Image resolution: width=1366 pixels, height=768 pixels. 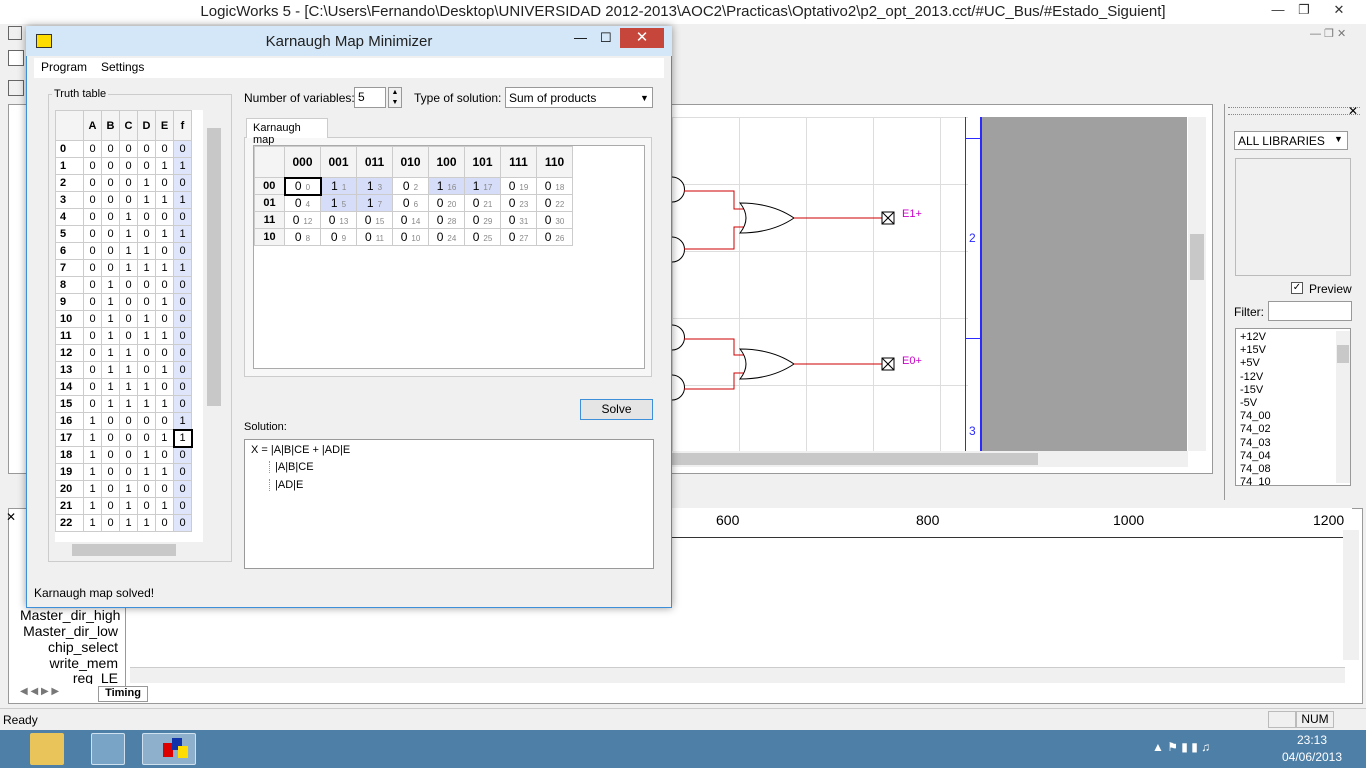 What do you see at coordinates (449, 504) in the screenshot?
I see `solution-tree: X = |A|B|CE + |AD|E |A|B|CE |AD|E` at bounding box center [449, 504].